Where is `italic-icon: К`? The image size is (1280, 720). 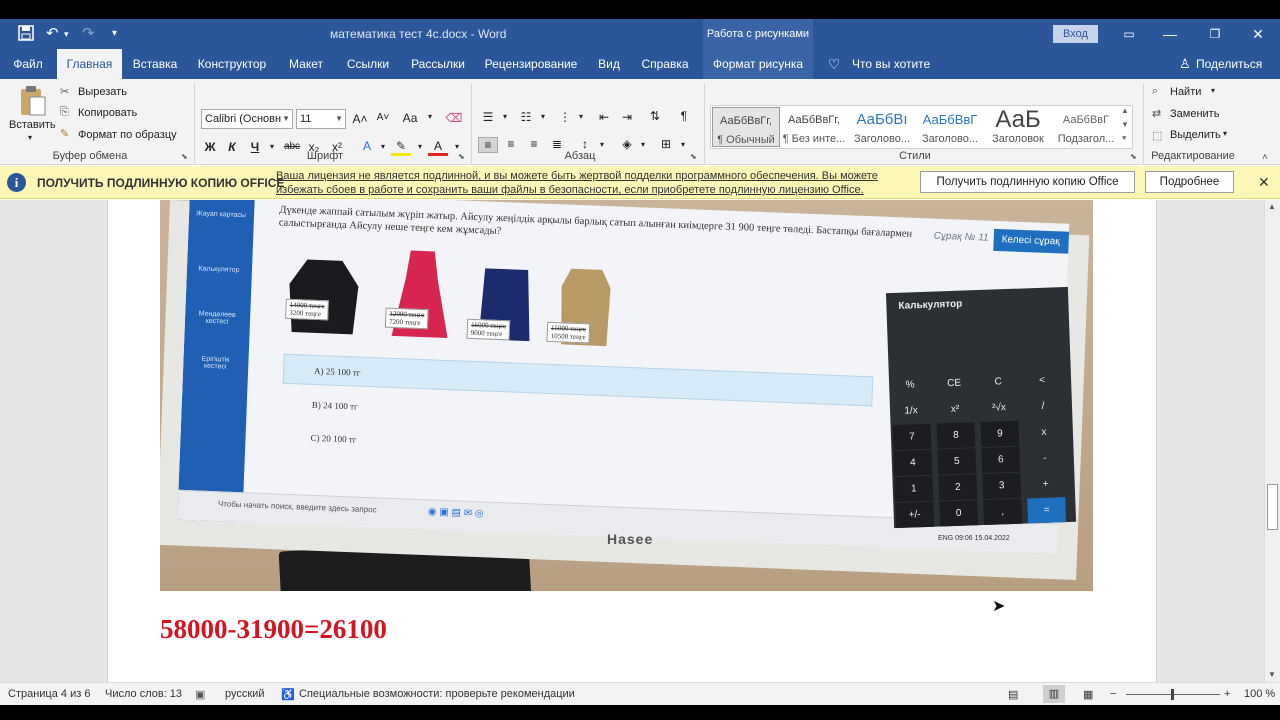 italic-icon: К is located at coordinates (232, 147).